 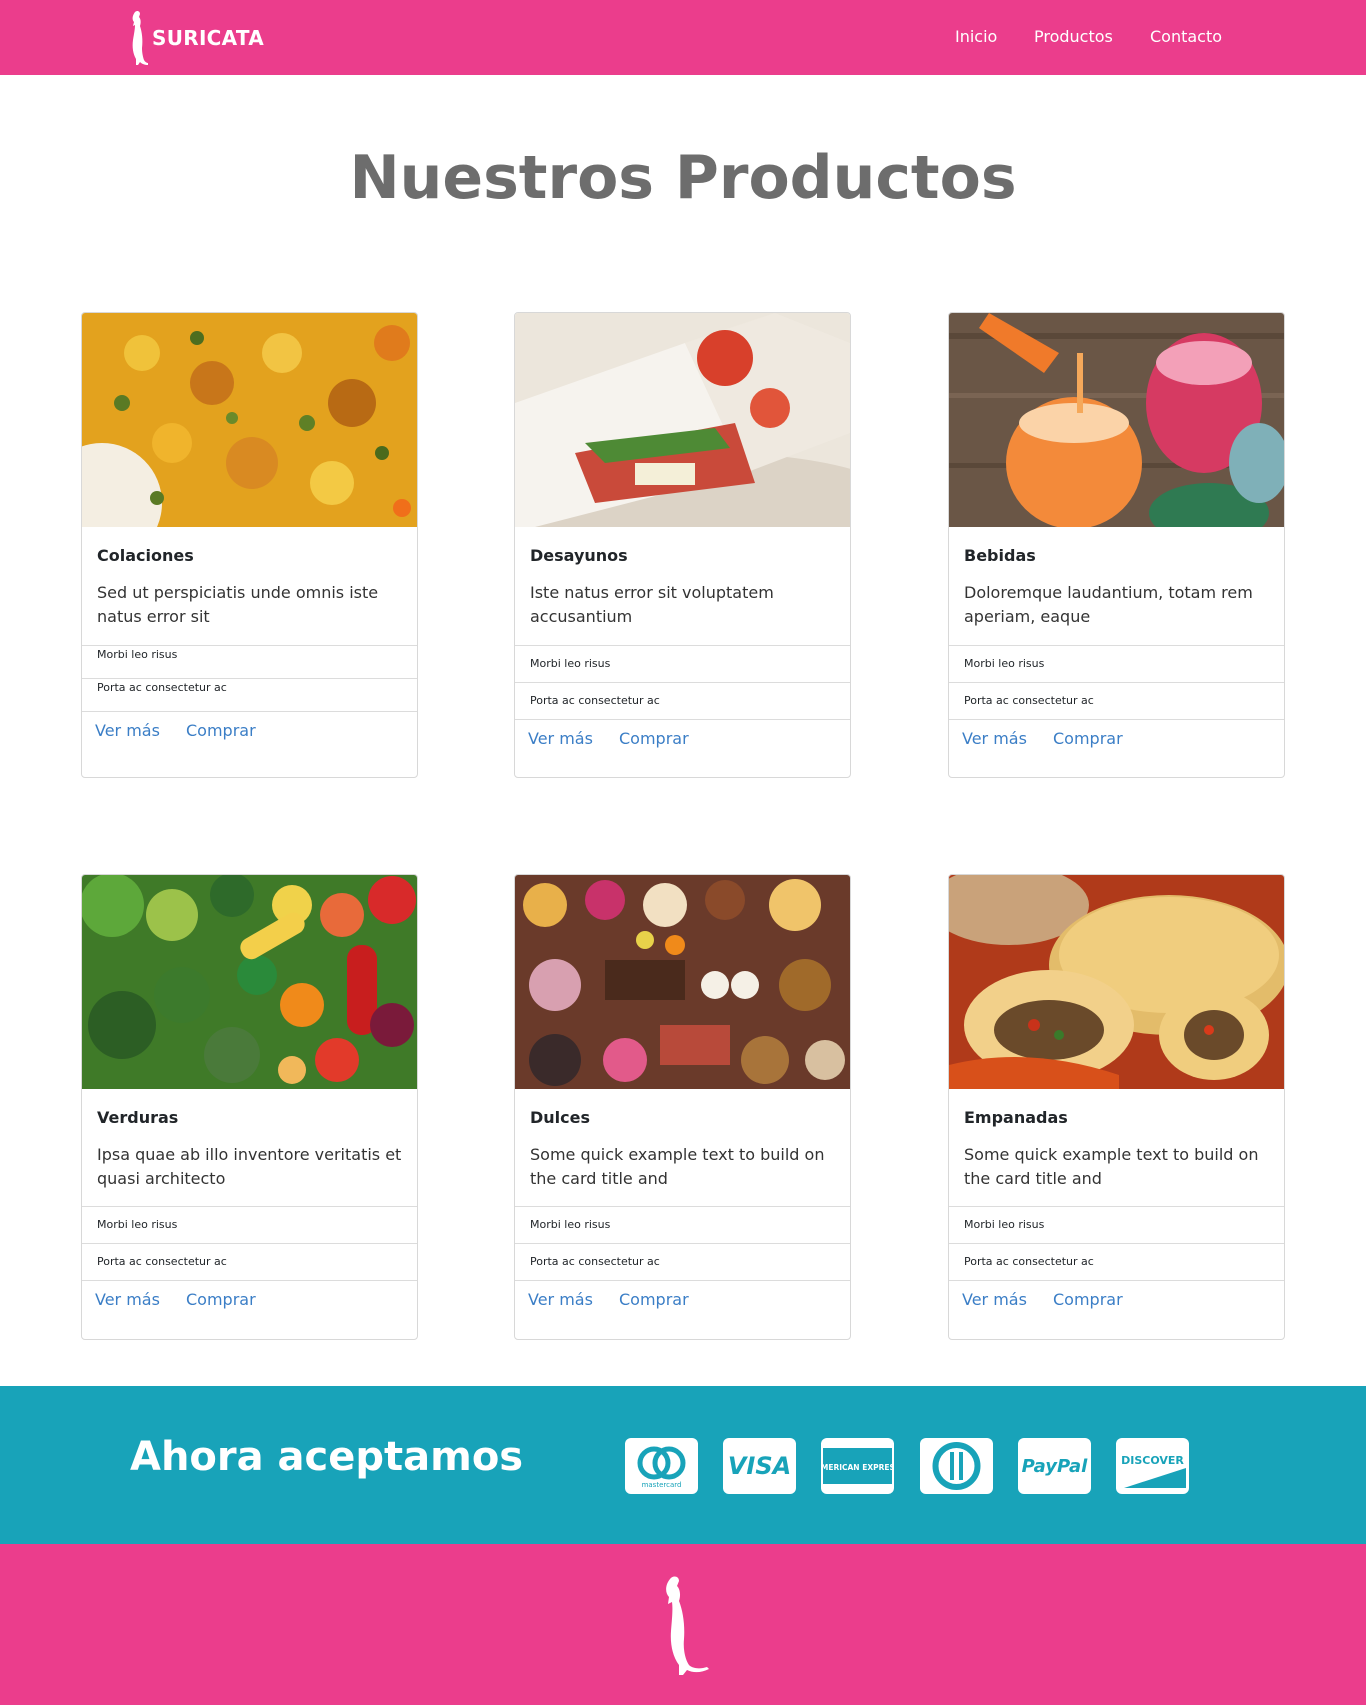 What do you see at coordinates (662, 1485) in the screenshot?
I see `mastercard-label: mastercard` at bounding box center [662, 1485].